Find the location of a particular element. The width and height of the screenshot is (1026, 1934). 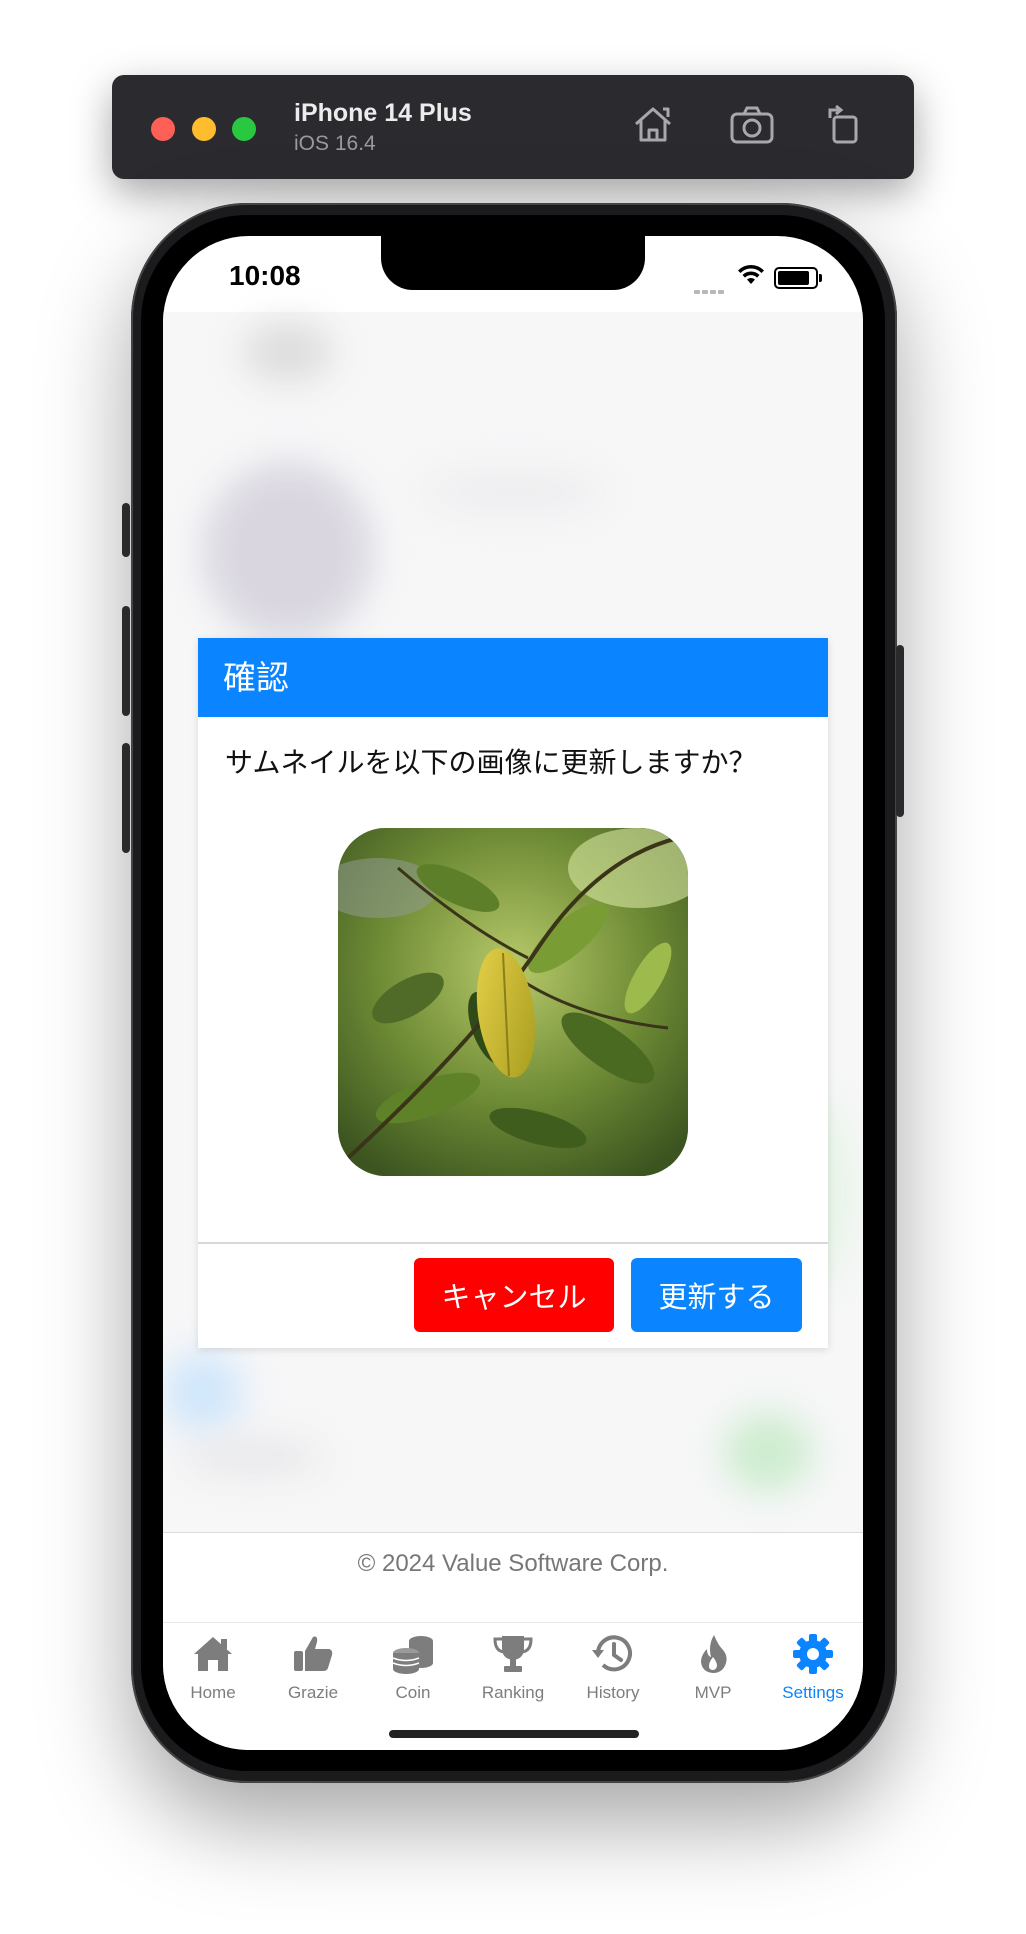

update-button: 更新する is located at coordinates (716, 1295).